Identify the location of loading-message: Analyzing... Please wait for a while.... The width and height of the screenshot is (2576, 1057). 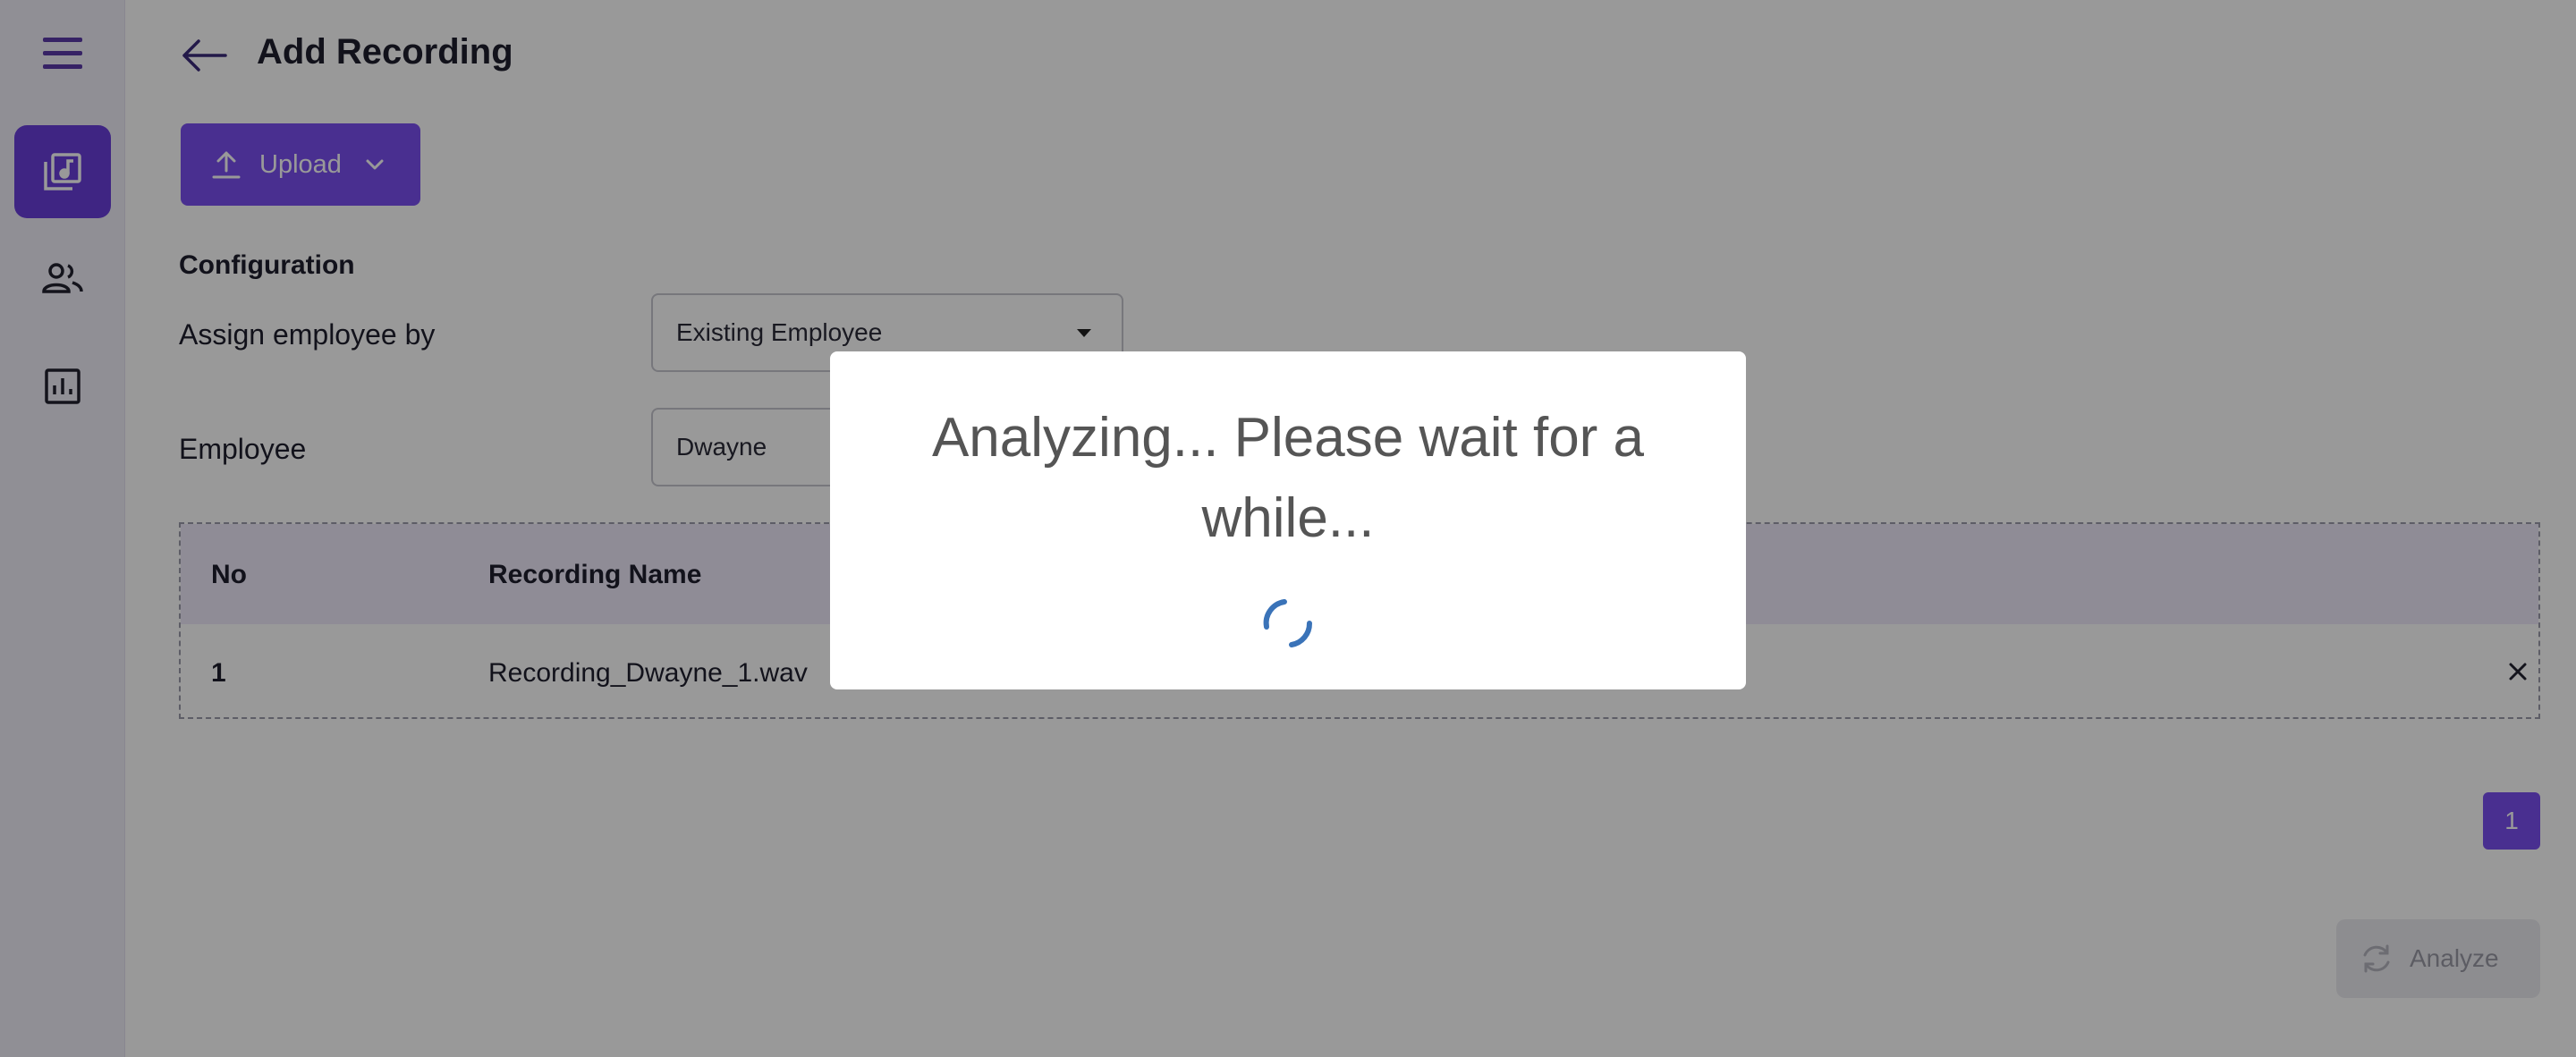
(1288, 478).